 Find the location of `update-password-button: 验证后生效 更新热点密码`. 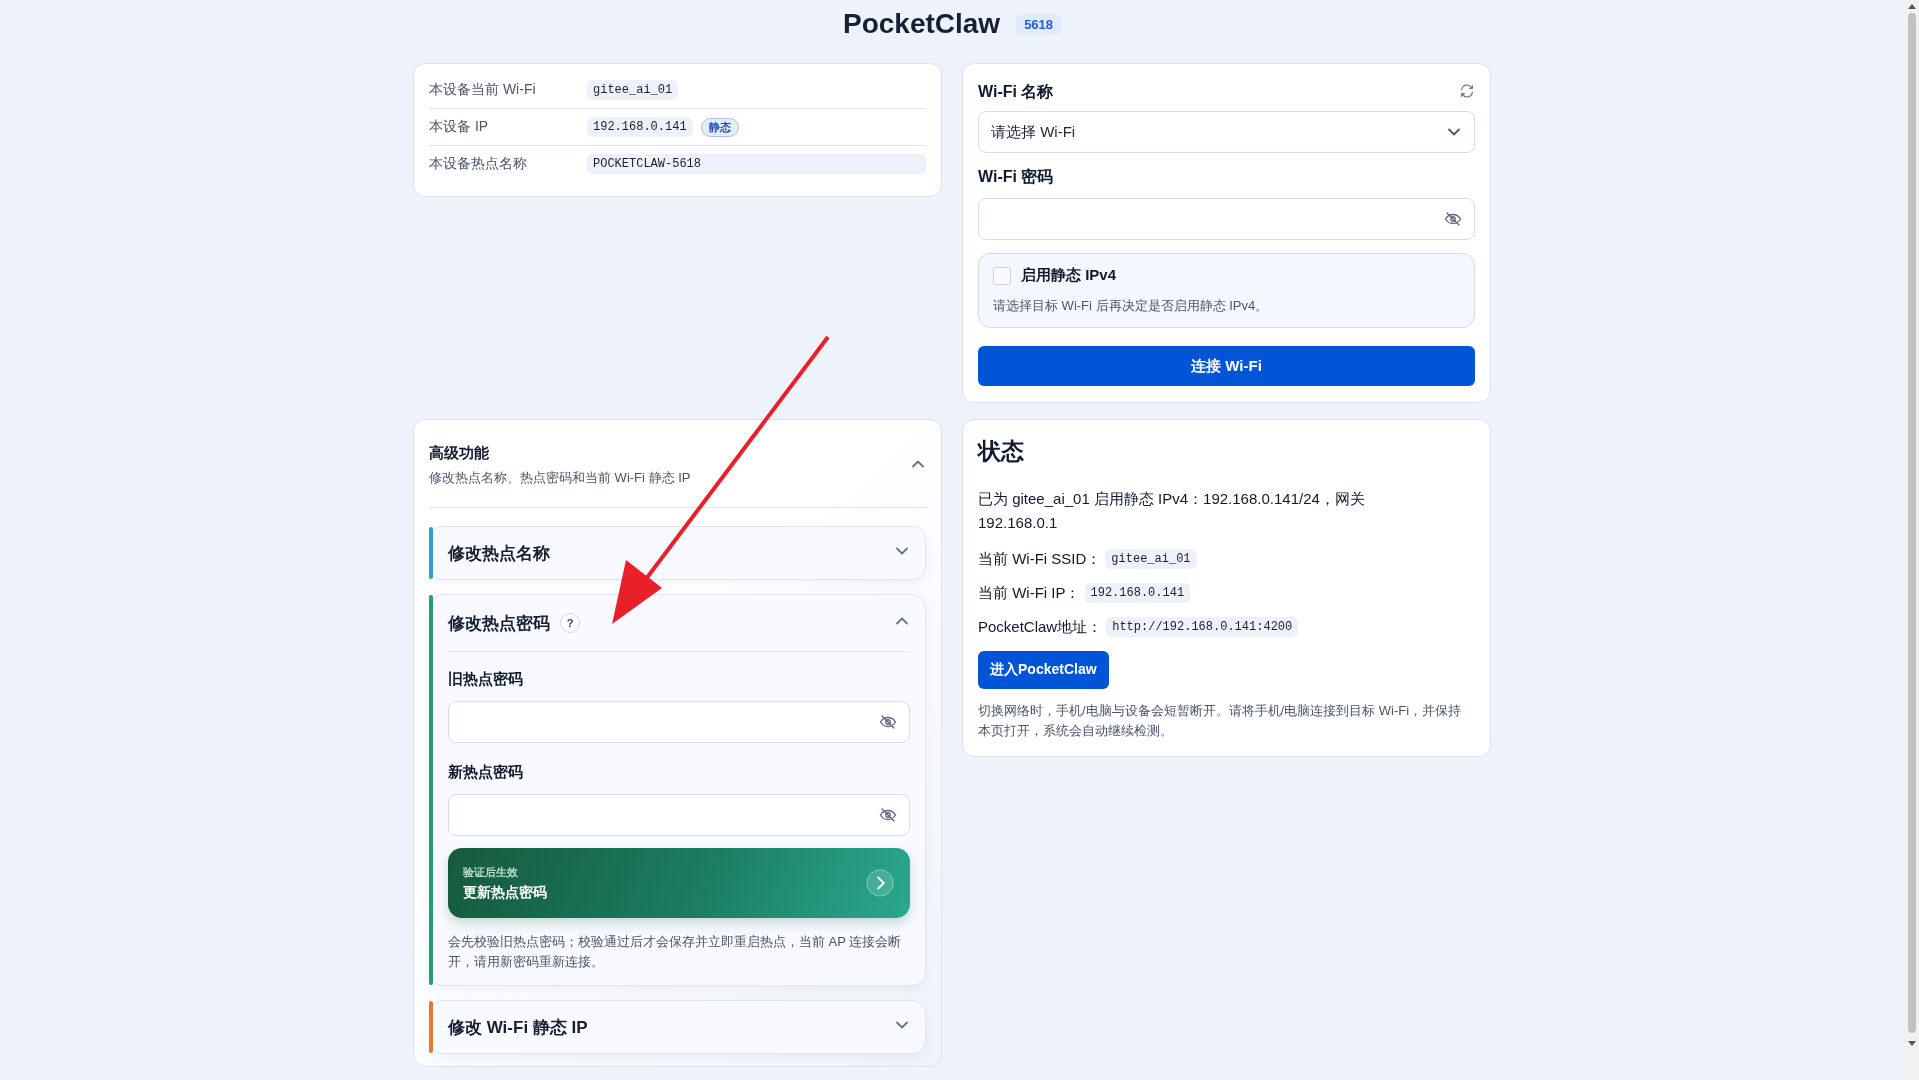

update-password-button: 验证后生效 更新热点密码 is located at coordinates (679, 883).